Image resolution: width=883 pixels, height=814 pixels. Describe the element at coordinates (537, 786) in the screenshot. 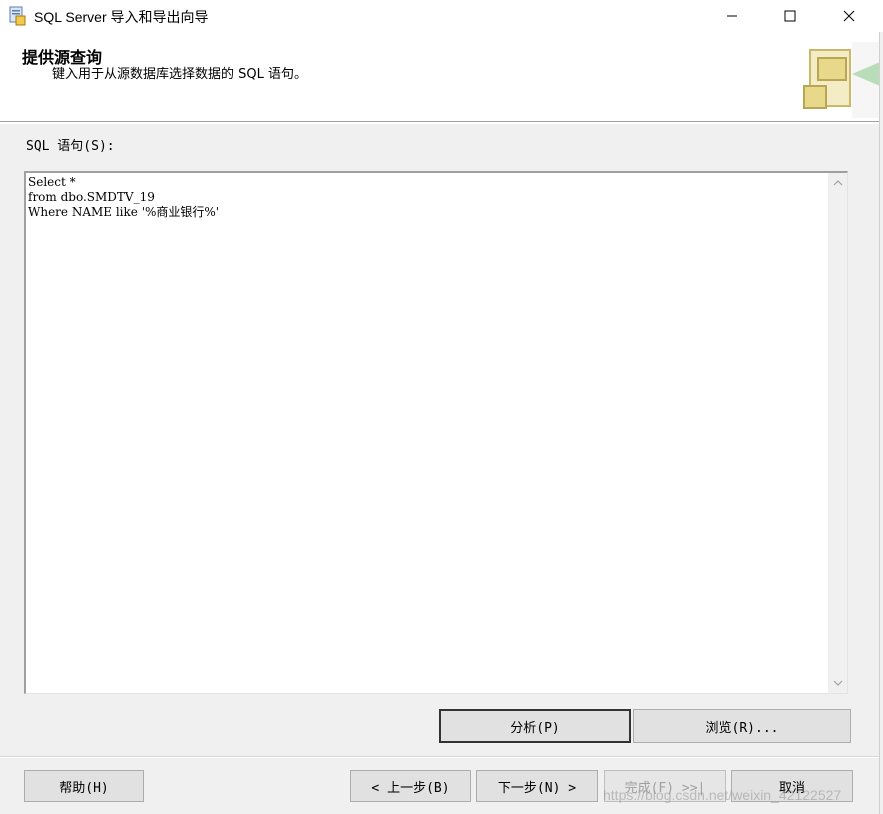

I see `next-button: 下一步(N) >` at that location.